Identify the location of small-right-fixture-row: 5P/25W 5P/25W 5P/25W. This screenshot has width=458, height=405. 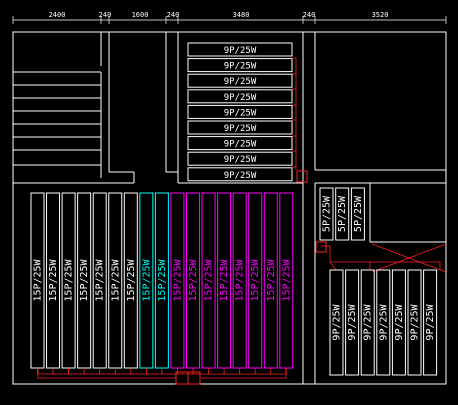
(342, 214).